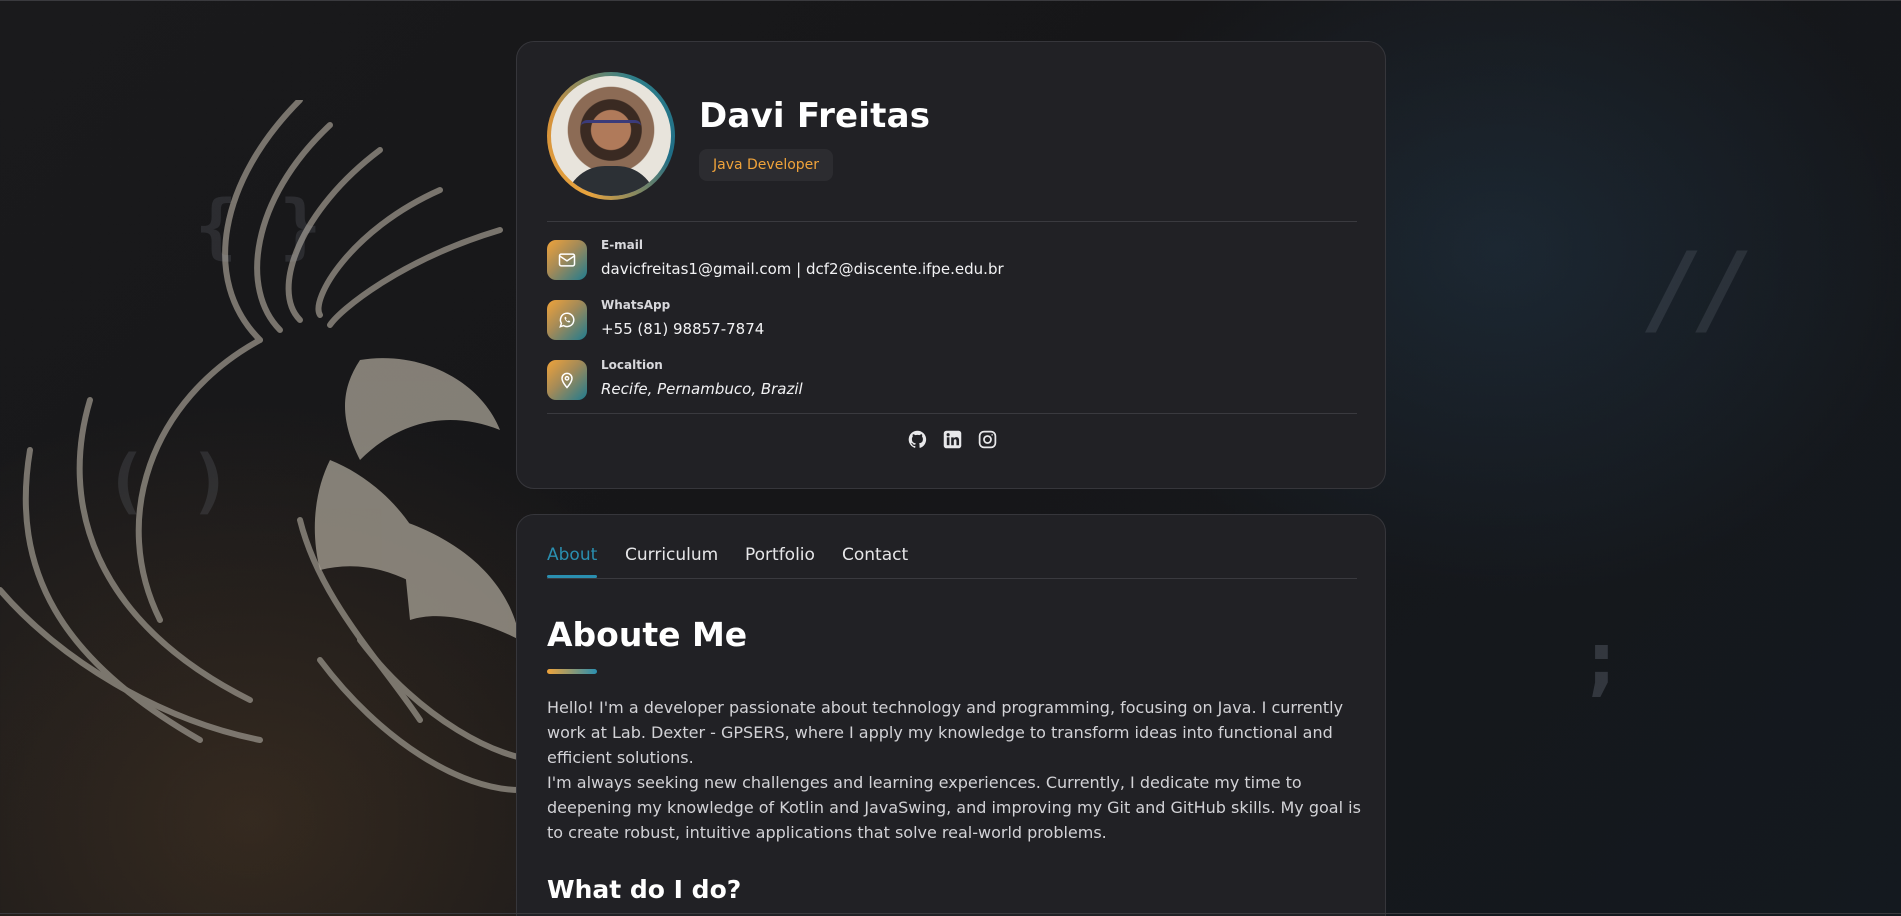 This screenshot has width=1901, height=916. Describe the element at coordinates (636, 305) in the screenshot. I see `contact-label: WhatsApp` at that location.